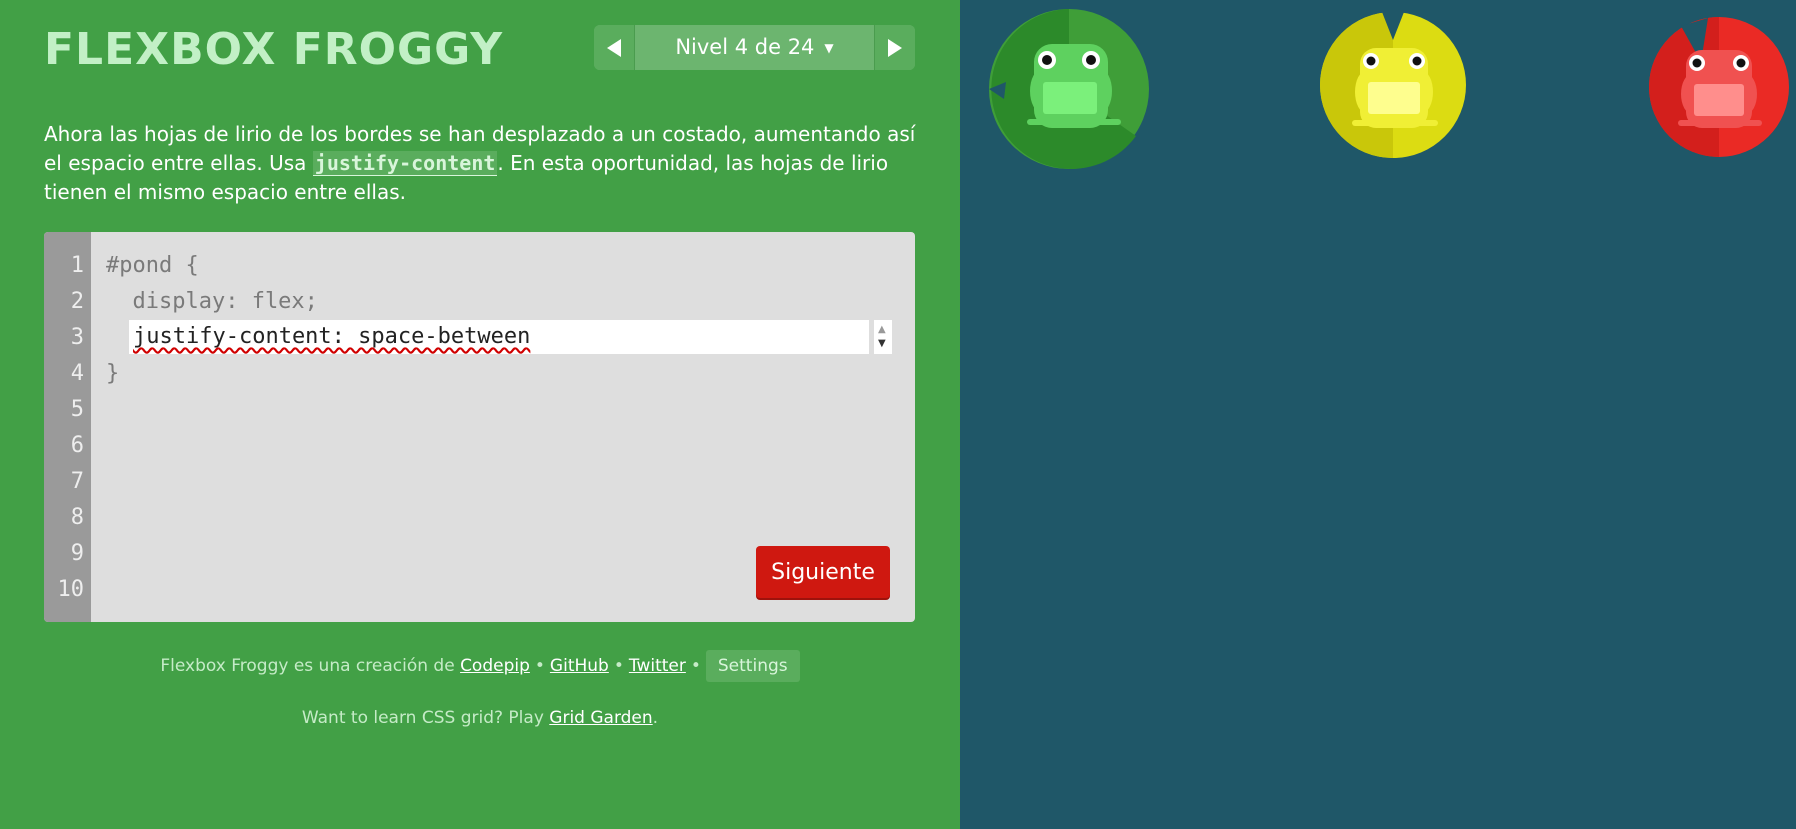  Describe the element at coordinates (77, 301) in the screenshot. I see `line-number: 2` at that location.